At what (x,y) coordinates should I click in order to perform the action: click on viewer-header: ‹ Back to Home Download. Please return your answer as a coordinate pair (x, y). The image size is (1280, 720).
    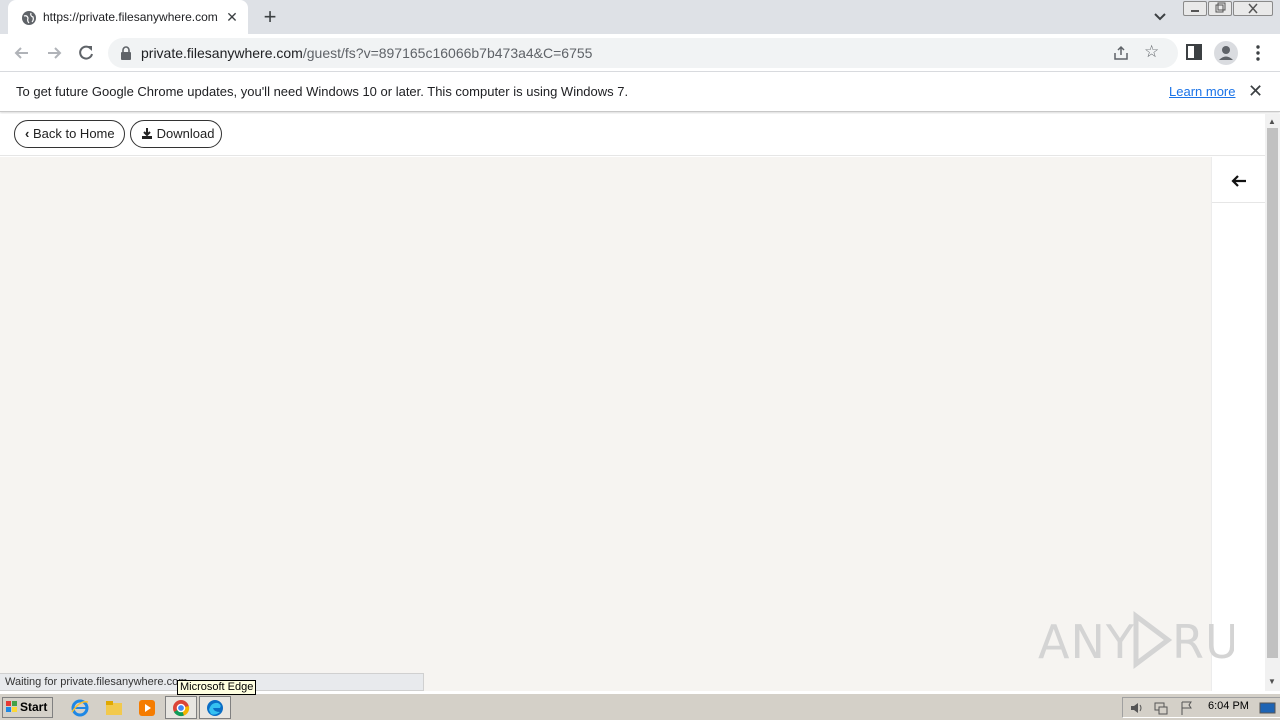
    Looking at the image, I should click on (632, 135).